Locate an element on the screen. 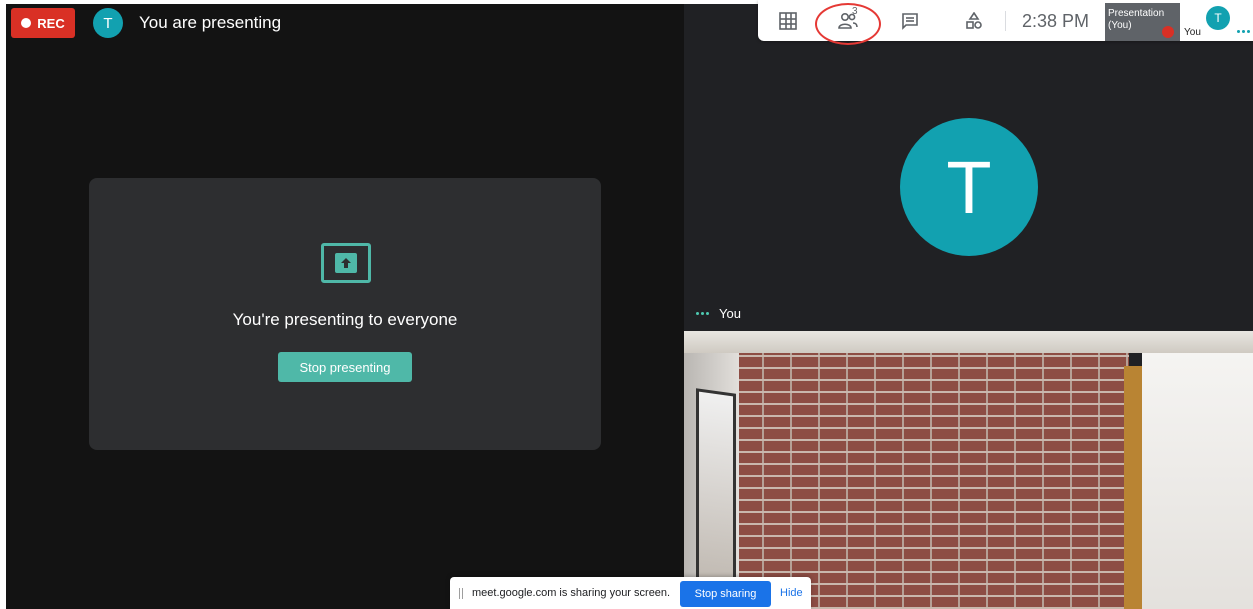 Image resolution: width=1253 pixels, height=609 pixels. drag-handle-icon is located at coordinates (461, 593).